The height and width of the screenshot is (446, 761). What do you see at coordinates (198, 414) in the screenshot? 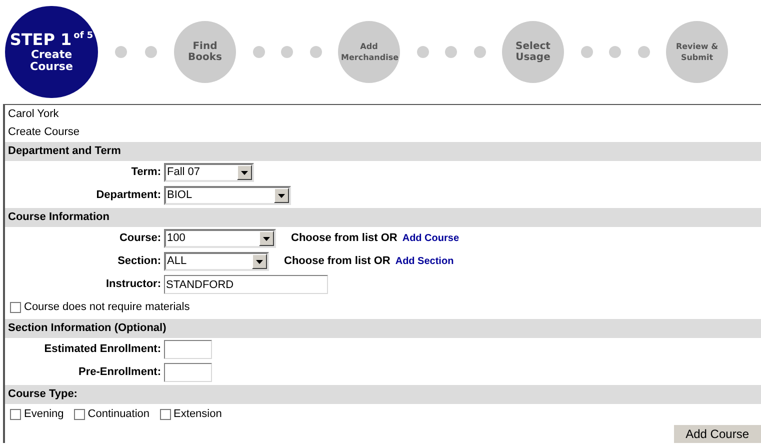
I see `checkbox-label: Extension` at bounding box center [198, 414].